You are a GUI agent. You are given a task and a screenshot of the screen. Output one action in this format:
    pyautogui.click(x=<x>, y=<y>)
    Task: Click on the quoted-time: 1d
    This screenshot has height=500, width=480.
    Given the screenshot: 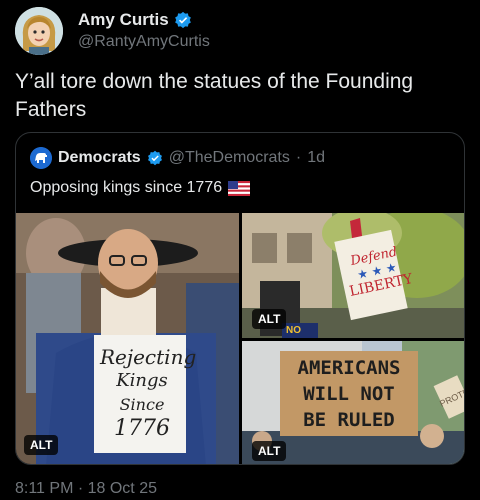 What is the action you would take?
    pyautogui.click(x=316, y=158)
    